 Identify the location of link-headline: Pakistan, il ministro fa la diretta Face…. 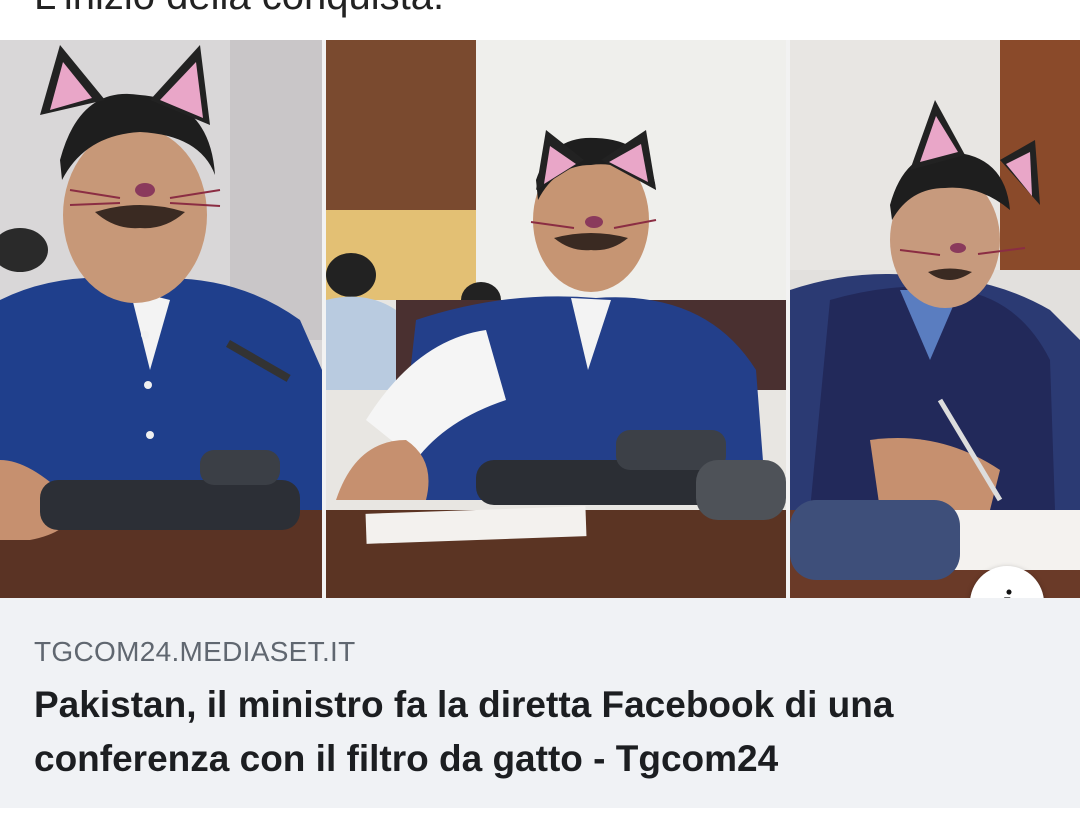
(539, 732).